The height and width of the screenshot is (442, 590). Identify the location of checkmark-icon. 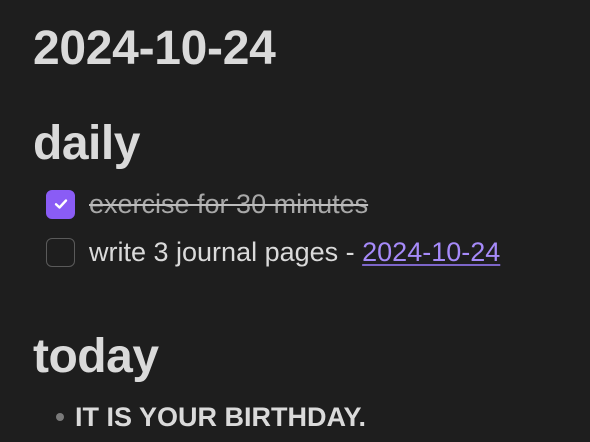
(60, 204).